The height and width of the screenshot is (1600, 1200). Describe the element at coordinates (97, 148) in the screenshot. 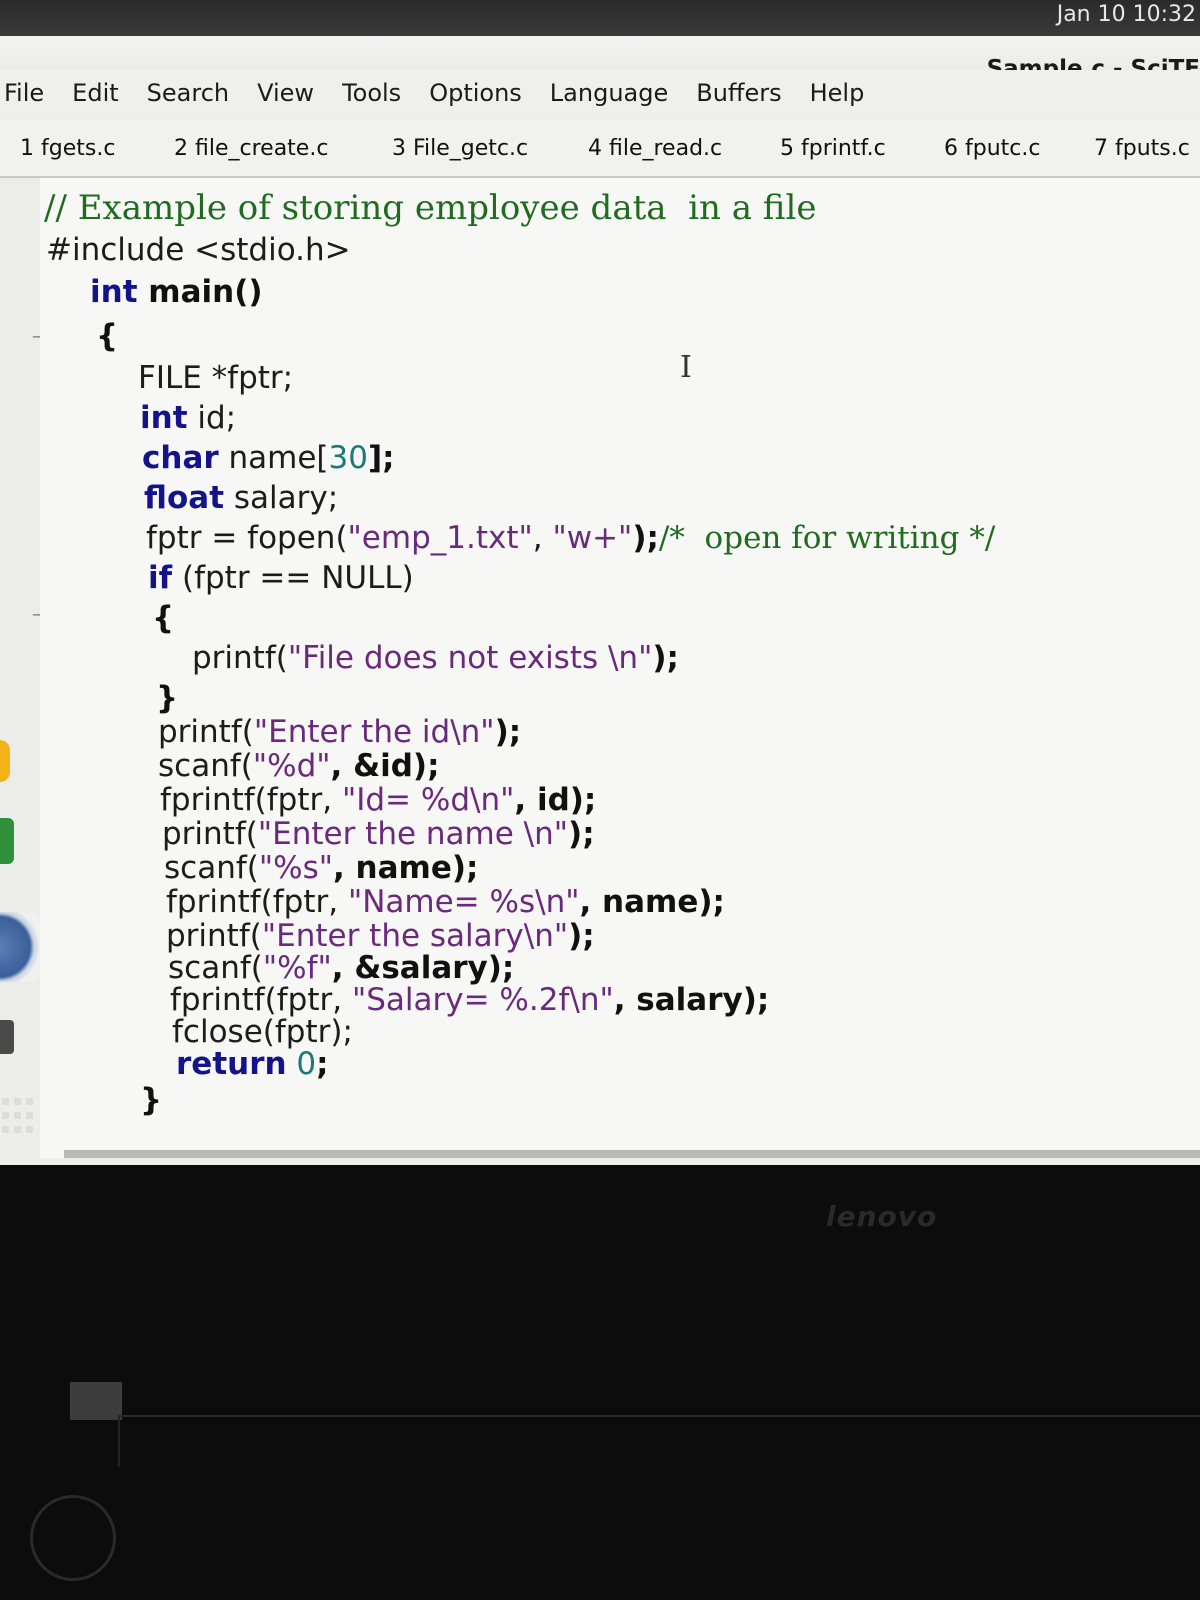

I see `tab-fgets: 1 fgets.c` at that location.